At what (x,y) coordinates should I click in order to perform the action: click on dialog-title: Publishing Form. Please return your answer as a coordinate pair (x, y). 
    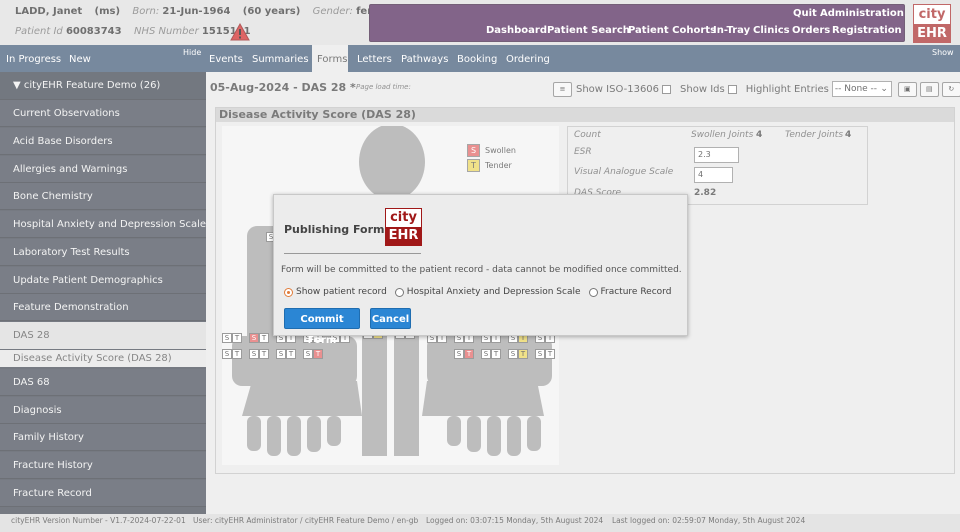
    Looking at the image, I should click on (334, 229).